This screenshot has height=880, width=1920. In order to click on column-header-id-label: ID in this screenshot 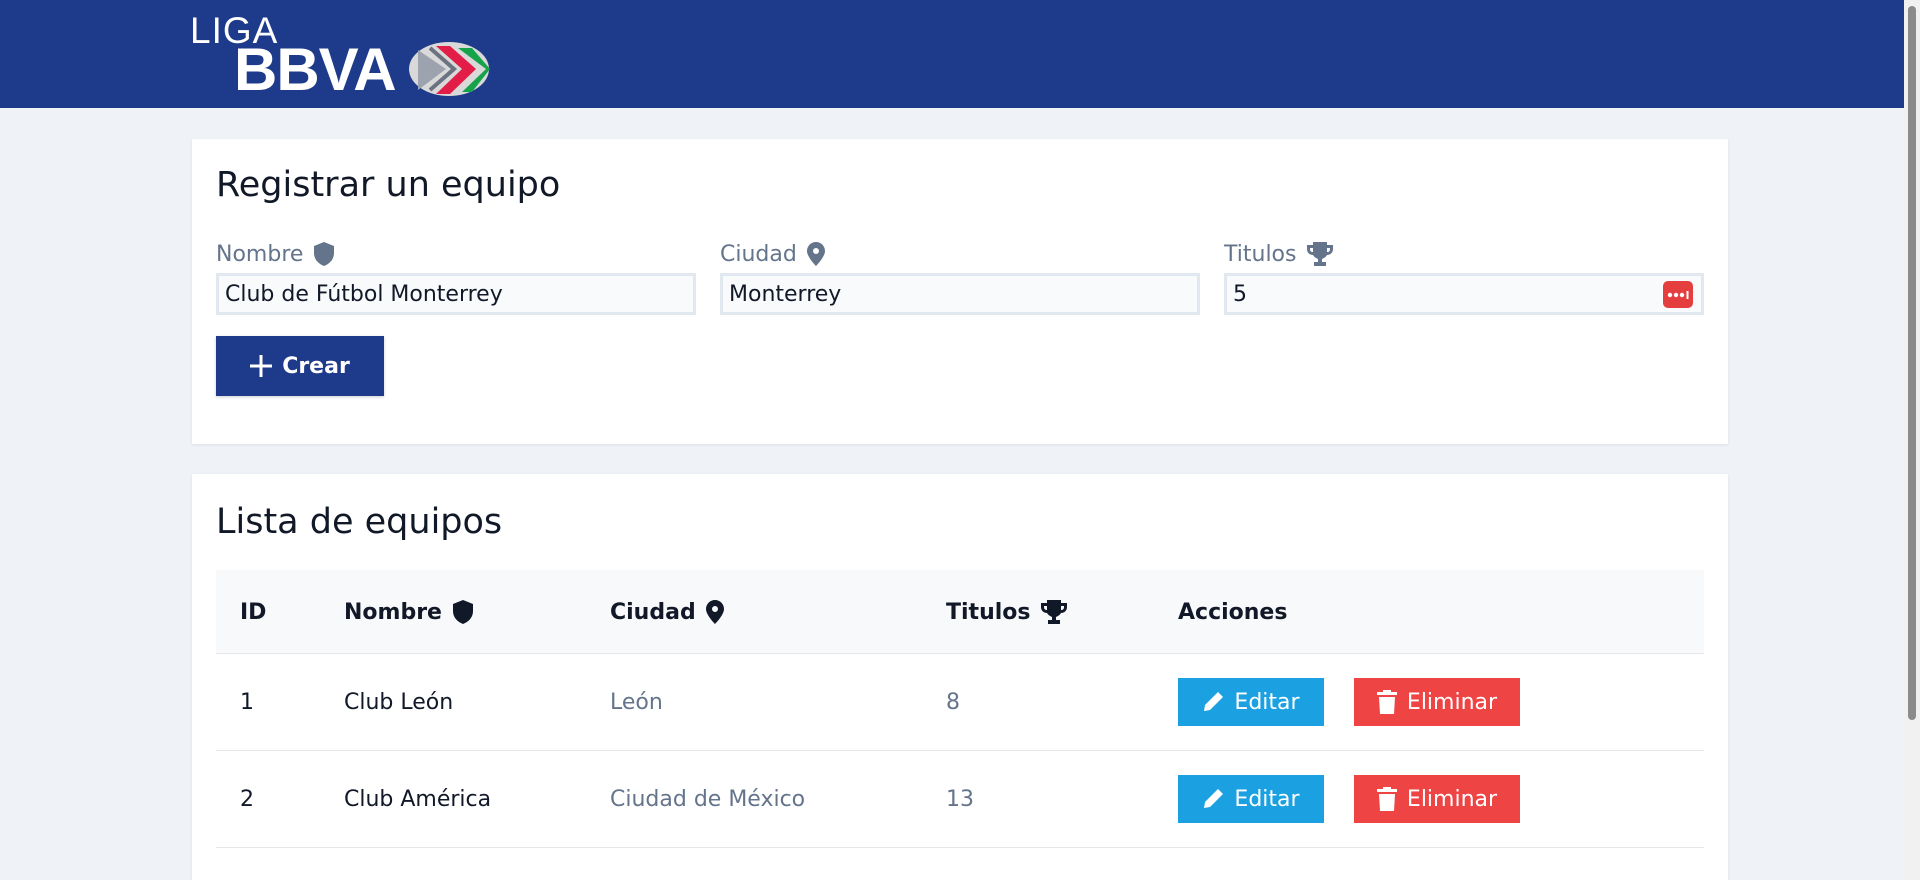, I will do `click(253, 612)`.